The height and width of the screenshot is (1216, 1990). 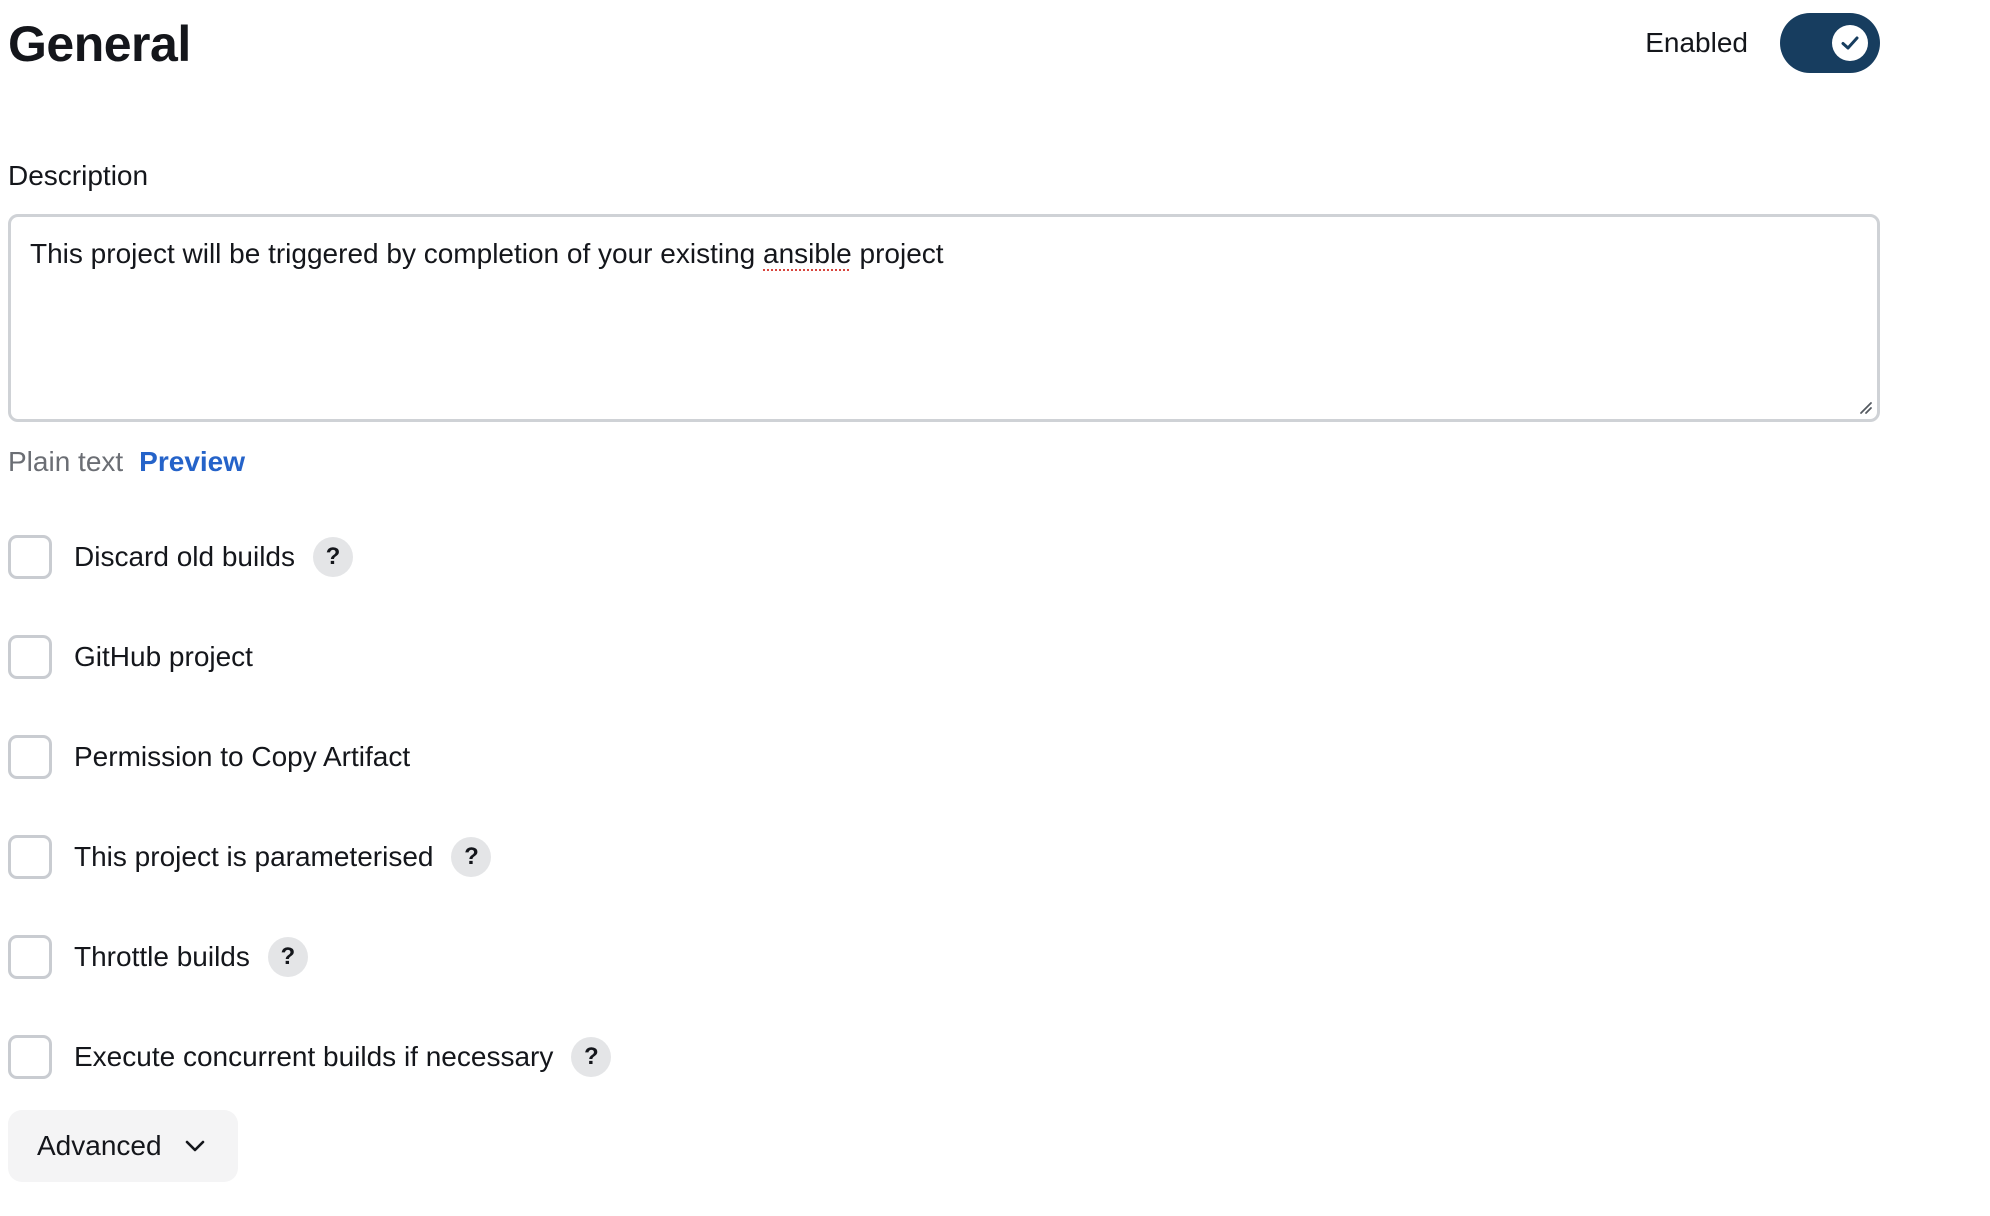 I want to click on github-project-checkbox, so click(x=30, y=657).